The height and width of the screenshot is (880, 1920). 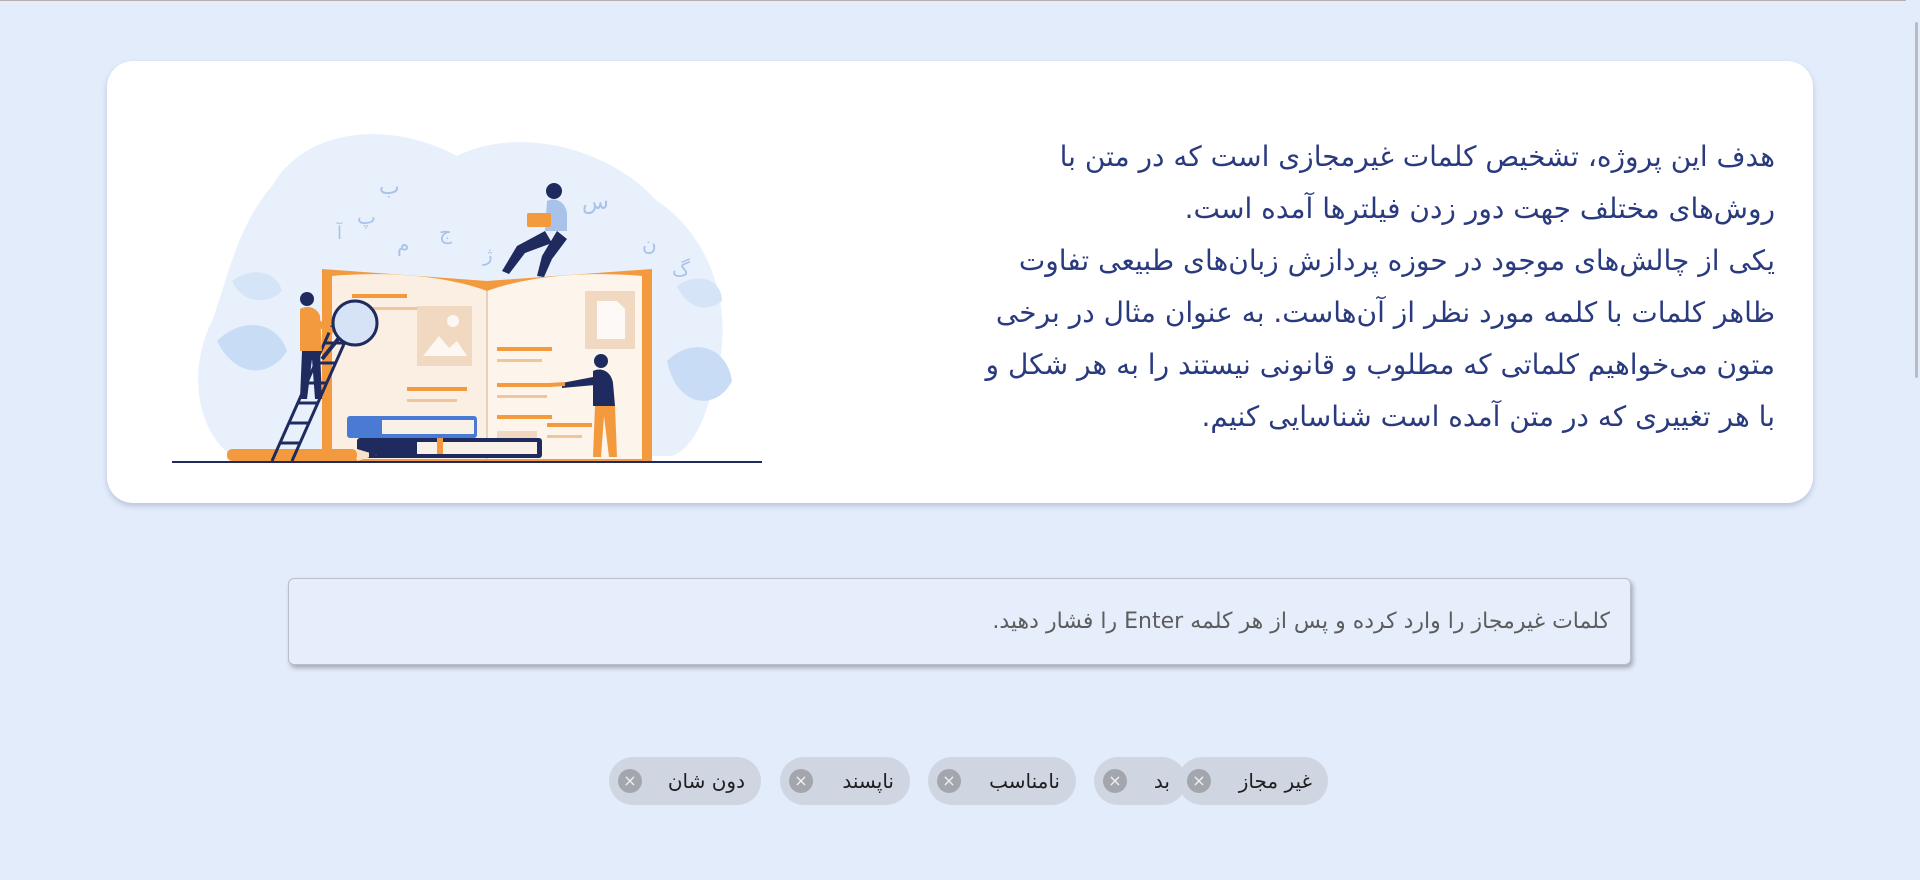 What do you see at coordinates (444, 336) in the screenshot?
I see `image-placeholder` at bounding box center [444, 336].